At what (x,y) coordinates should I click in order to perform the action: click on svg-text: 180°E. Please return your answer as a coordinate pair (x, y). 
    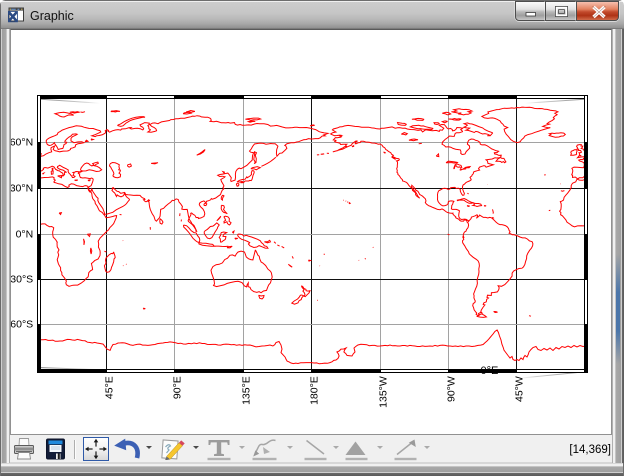
    Looking at the image, I should click on (315, 390).